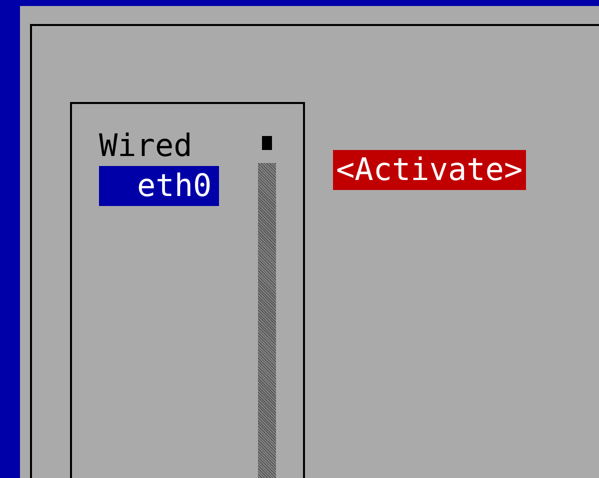 The width and height of the screenshot is (599, 478). Describe the element at coordinates (159, 186) in the screenshot. I see `connection-item: eth0` at that location.